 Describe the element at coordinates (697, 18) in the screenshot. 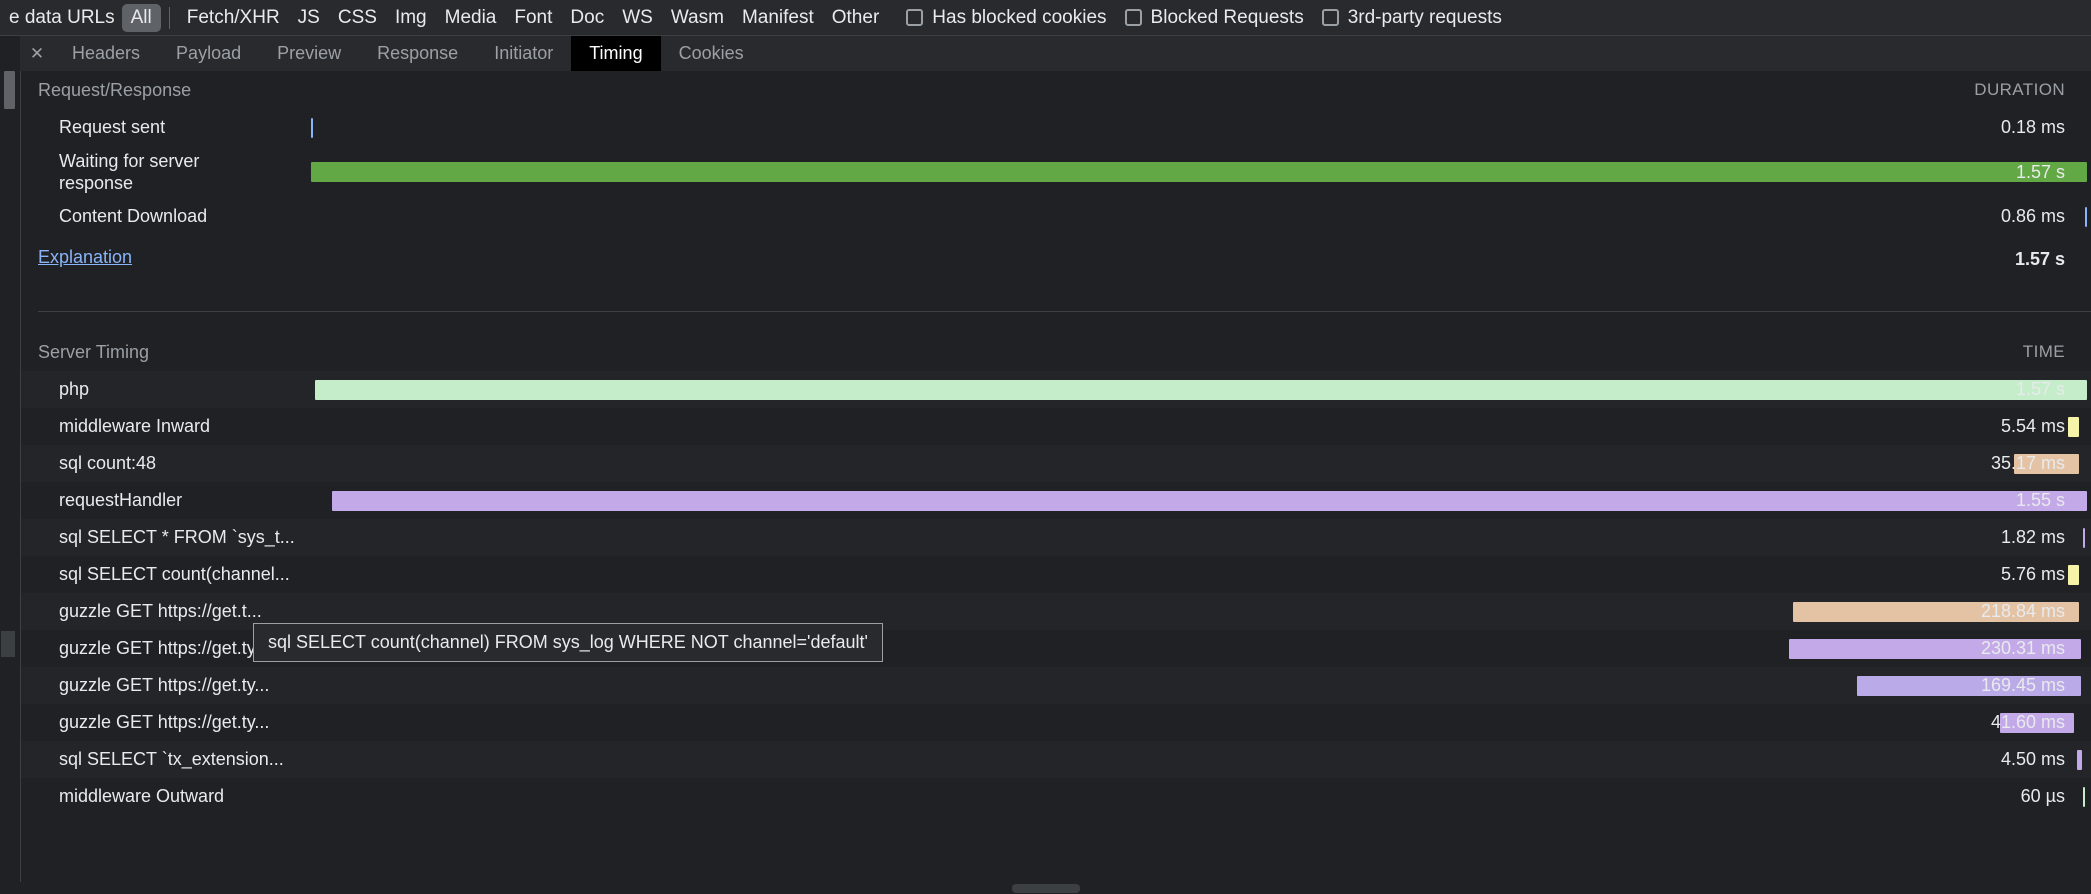

I see `filter-type-wasm: Wasm` at that location.